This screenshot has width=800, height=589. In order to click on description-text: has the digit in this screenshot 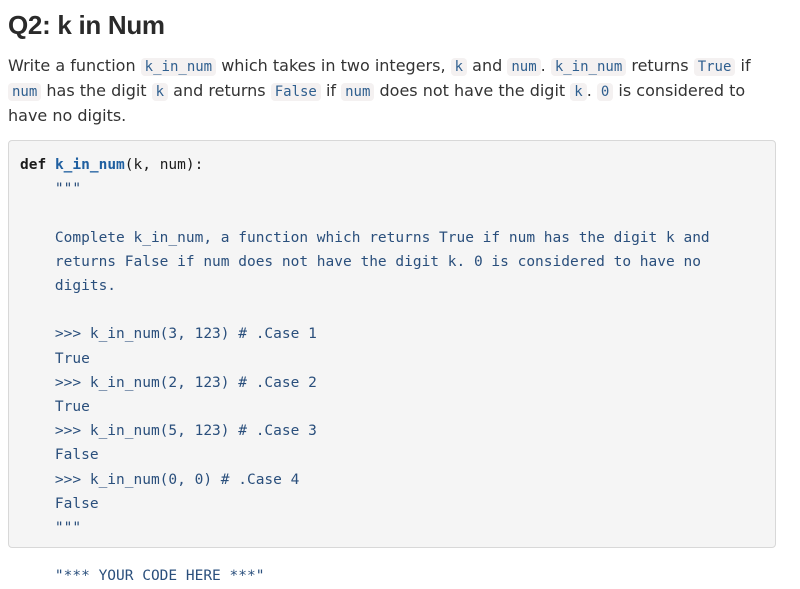, I will do `click(96, 90)`.